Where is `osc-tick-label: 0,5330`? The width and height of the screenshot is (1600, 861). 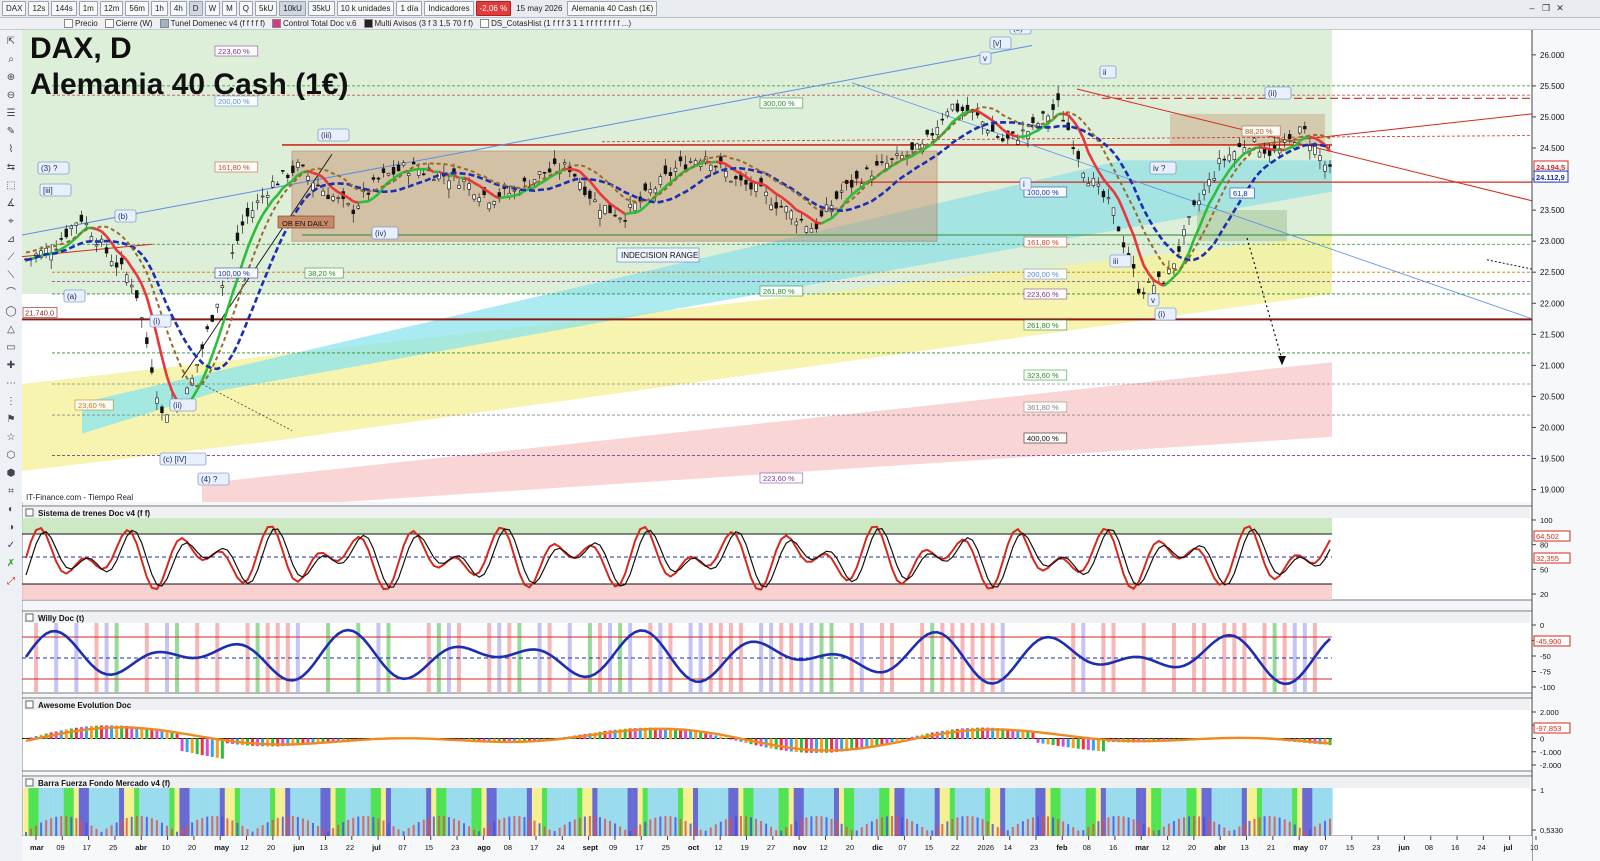
osc-tick-label: 0,5330 is located at coordinates (1551, 830).